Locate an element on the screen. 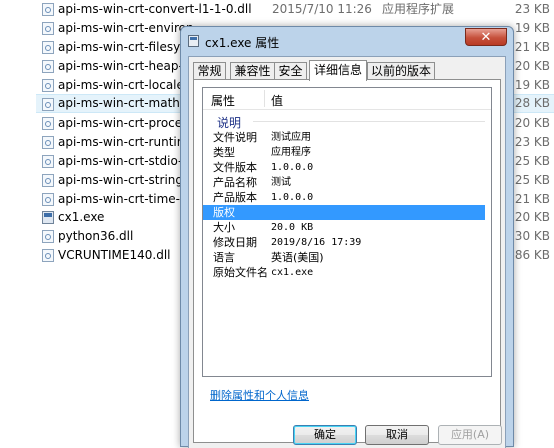 The height and width of the screenshot is (448, 554). file-name: VCRUNTIME140.dll is located at coordinates (114, 255).